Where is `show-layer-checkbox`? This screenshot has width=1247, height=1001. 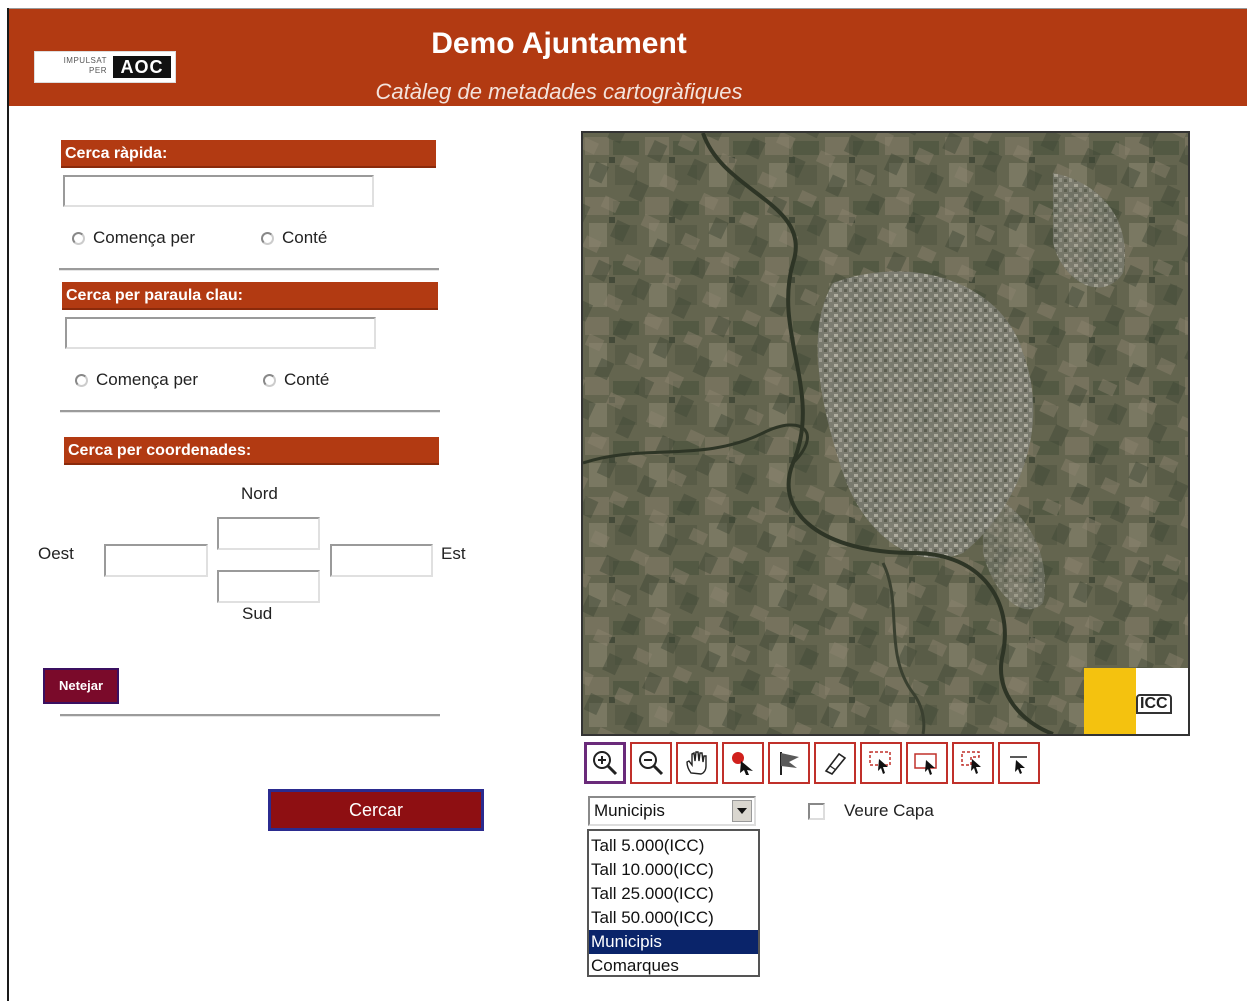
show-layer-checkbox is located at coordinates (816, 811).